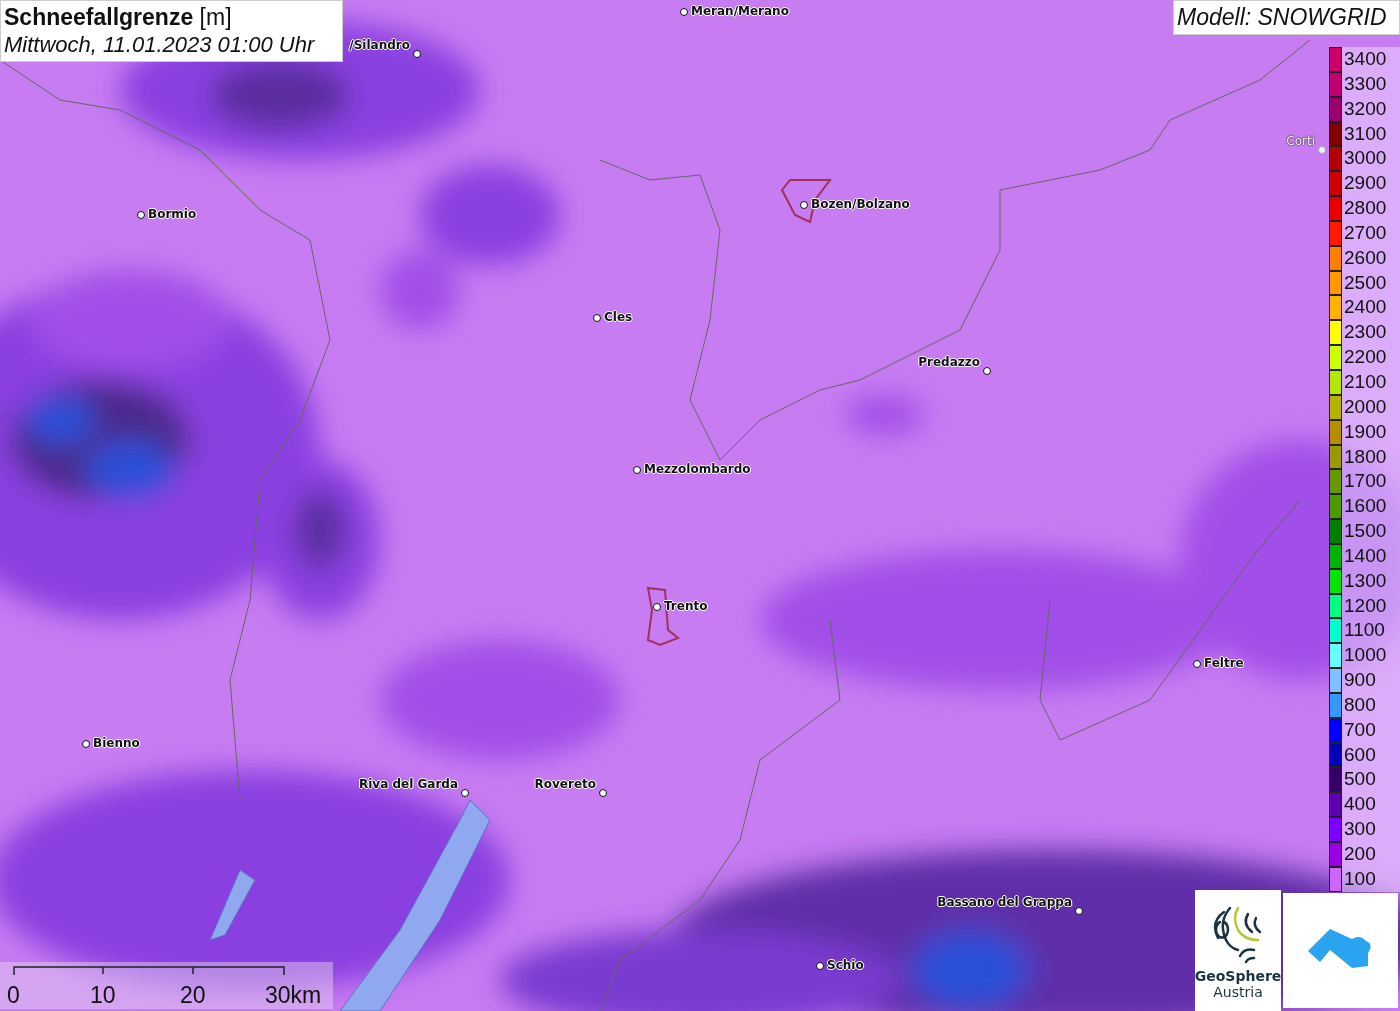  I want to click on legend-label: 300, so click(1359, 829).